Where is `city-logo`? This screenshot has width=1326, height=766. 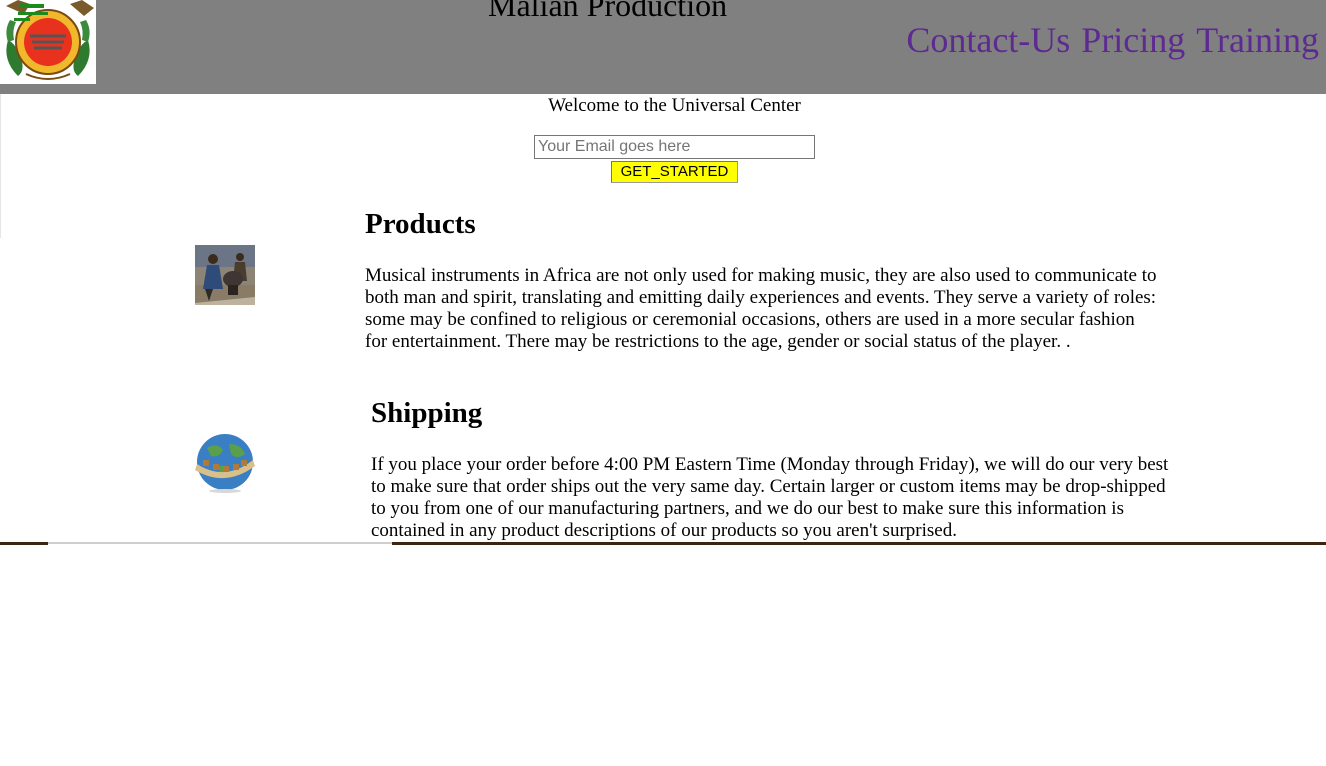
city-logo is located at coordinates (48, 42).